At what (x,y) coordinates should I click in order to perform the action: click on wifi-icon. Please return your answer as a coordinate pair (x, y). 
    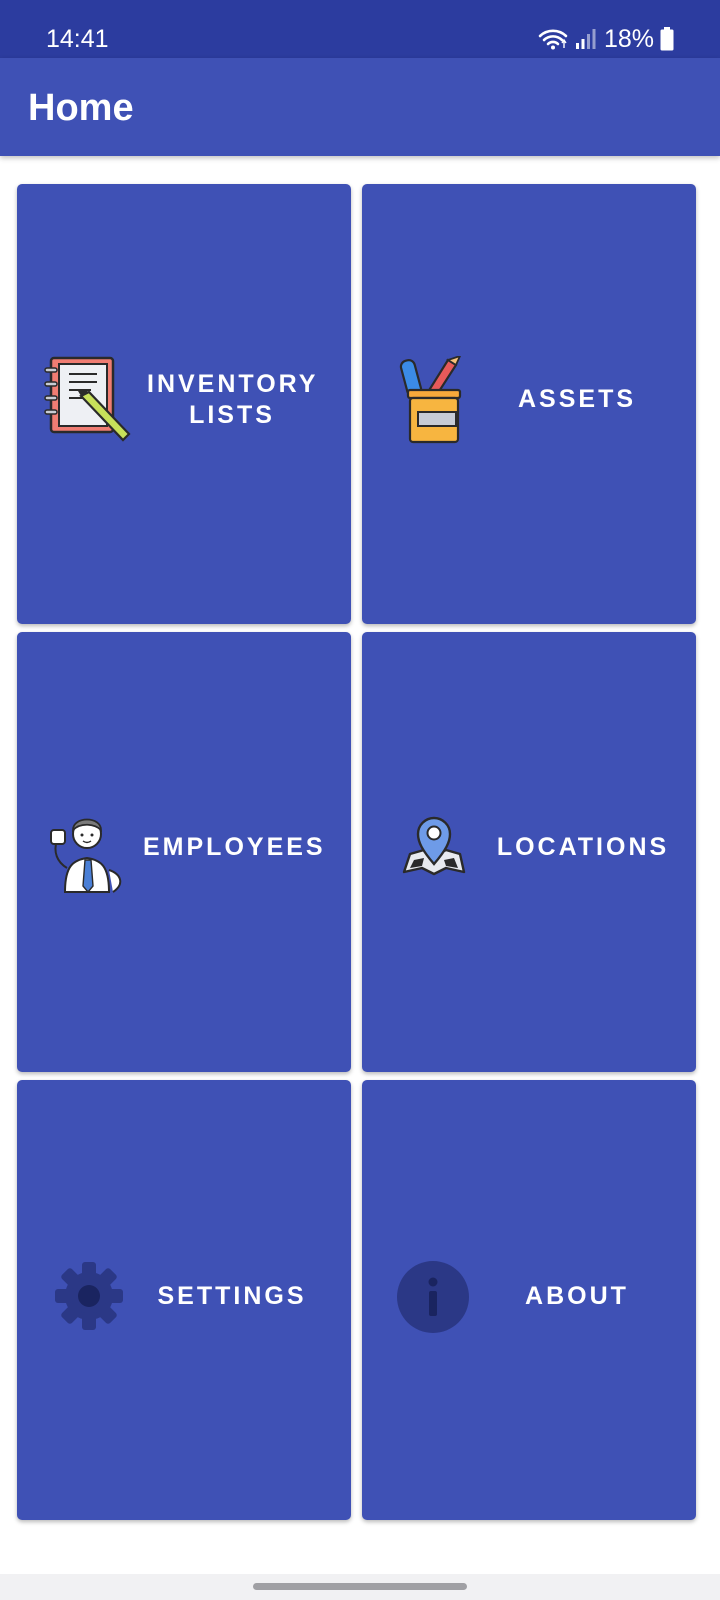
    Looking at the image, I should click on (553, 39).